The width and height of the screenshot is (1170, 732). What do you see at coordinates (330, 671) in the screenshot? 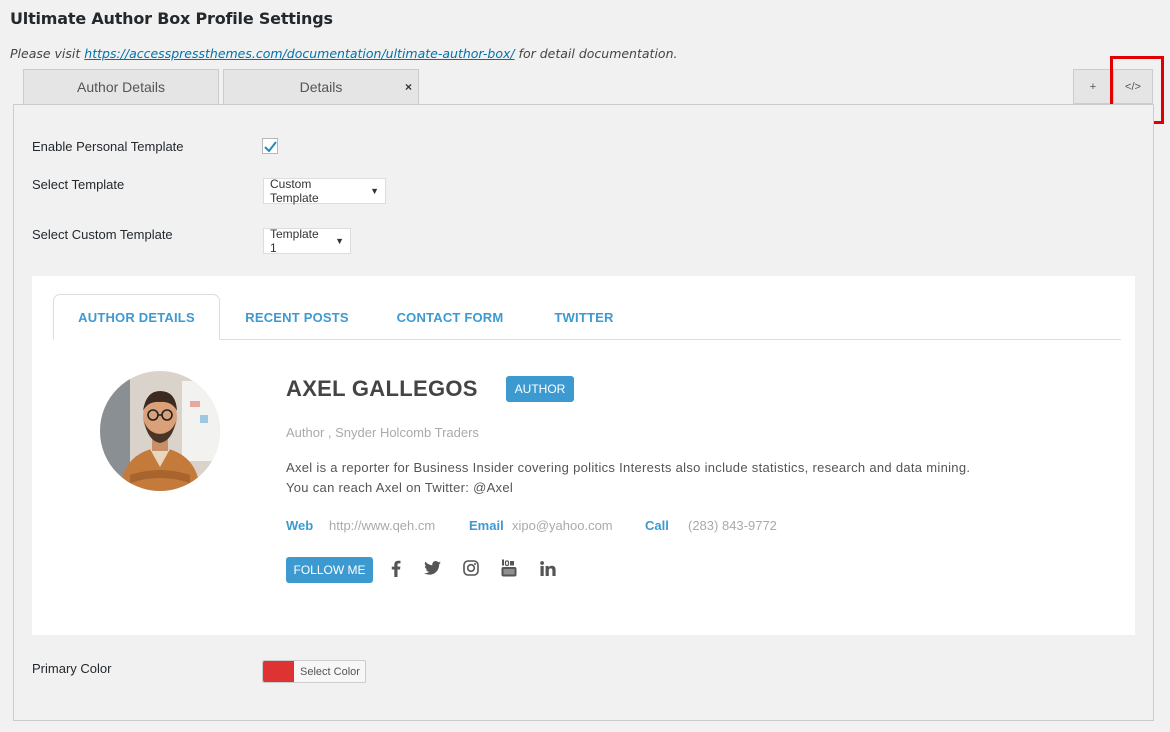
I see `select-color-label: Select Color` at bounding box center [330, 671].